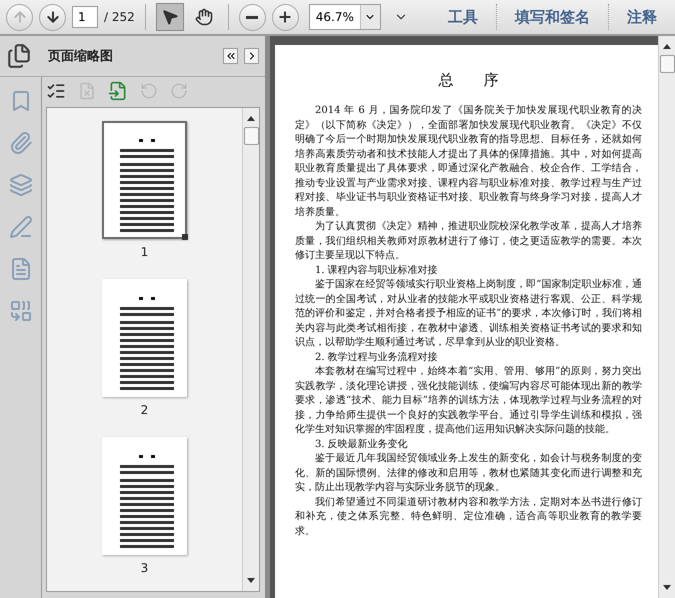 Image resolution: width=675 pixels, height=598 pixels. Describe the element at coordinates (85, 17) in the screenshot. I see `page-number-field: 1` at that location.